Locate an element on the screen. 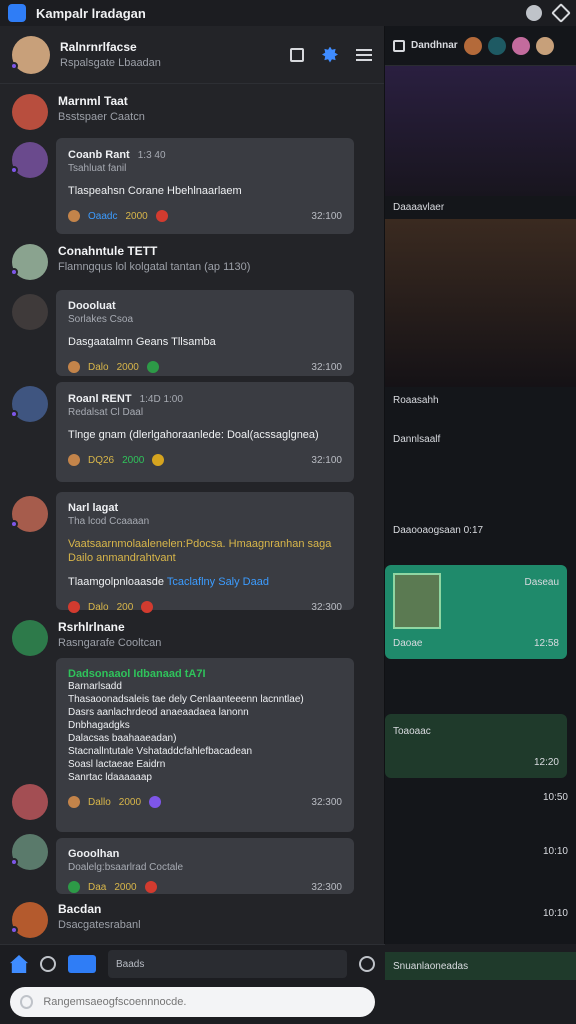 The image size is (576, 1024). status-icon is located at coordinates (534, 13).